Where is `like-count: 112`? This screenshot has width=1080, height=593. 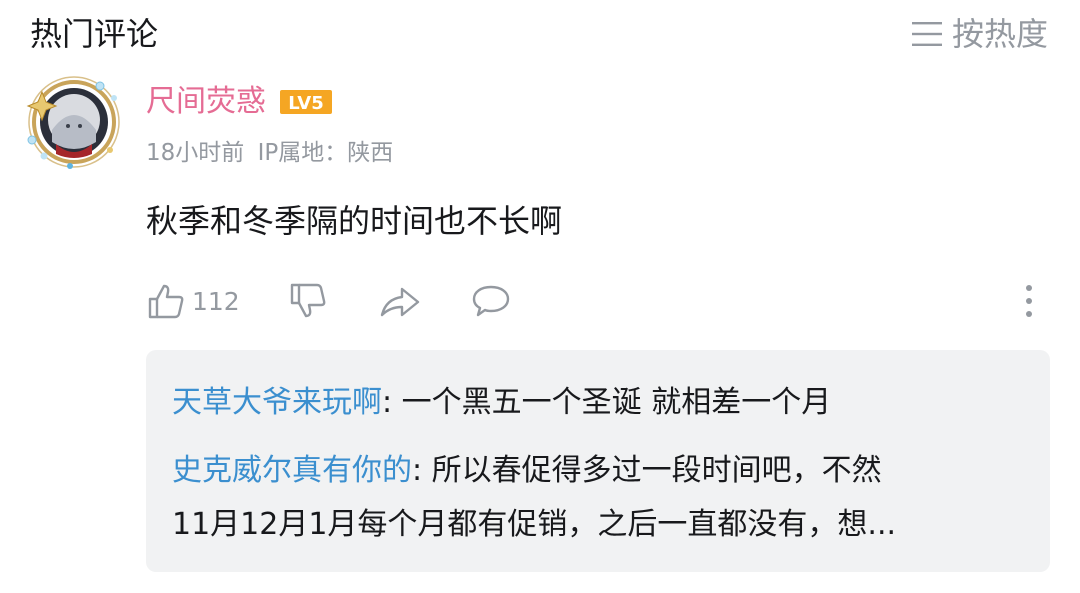 like-count: 112 is located at coordinates (216, 301).